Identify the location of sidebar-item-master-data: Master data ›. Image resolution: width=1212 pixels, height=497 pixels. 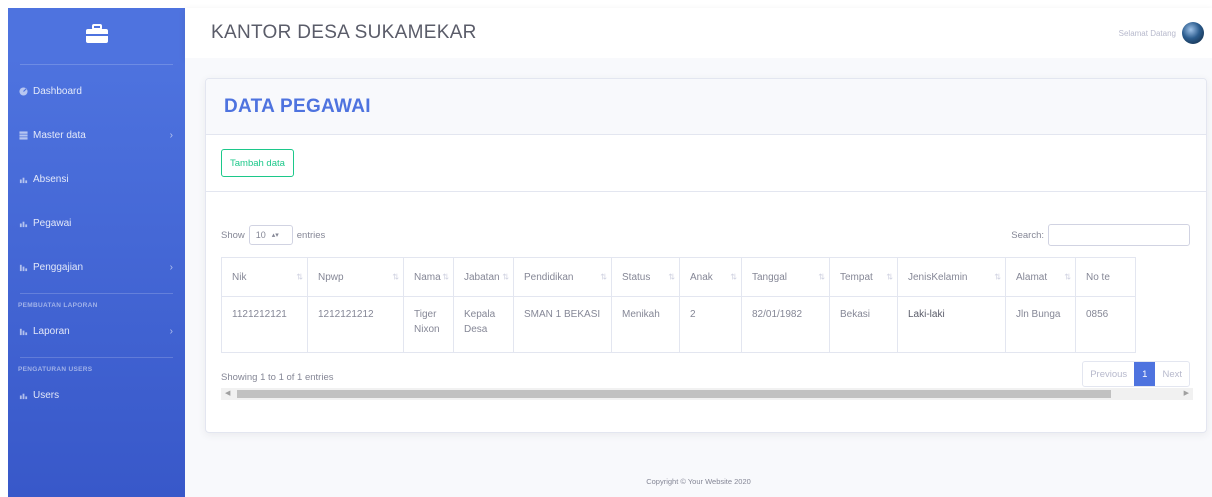
(96, 135).